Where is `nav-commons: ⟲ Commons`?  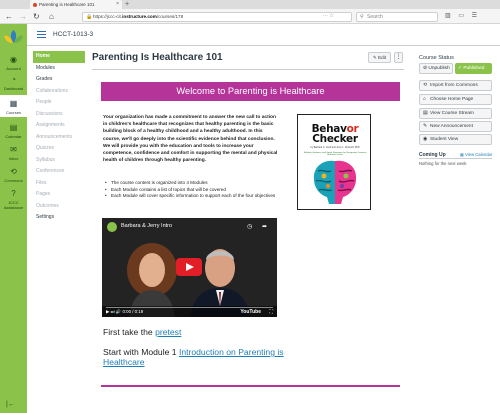 nav-commons: ⟲ Commons is located at coordinates (13, 175).